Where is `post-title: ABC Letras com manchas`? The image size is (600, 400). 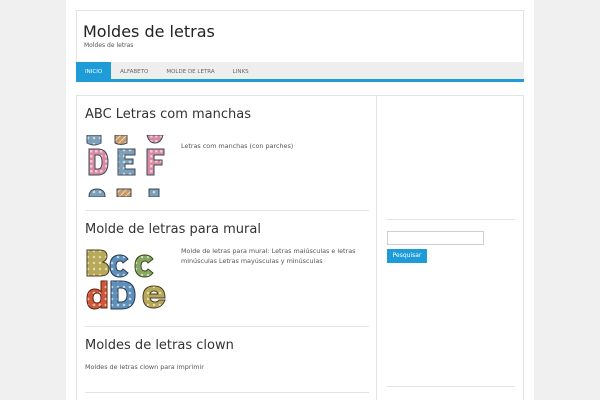
post-title: ABC Letras com manchas is located at coordinates (168, 114).